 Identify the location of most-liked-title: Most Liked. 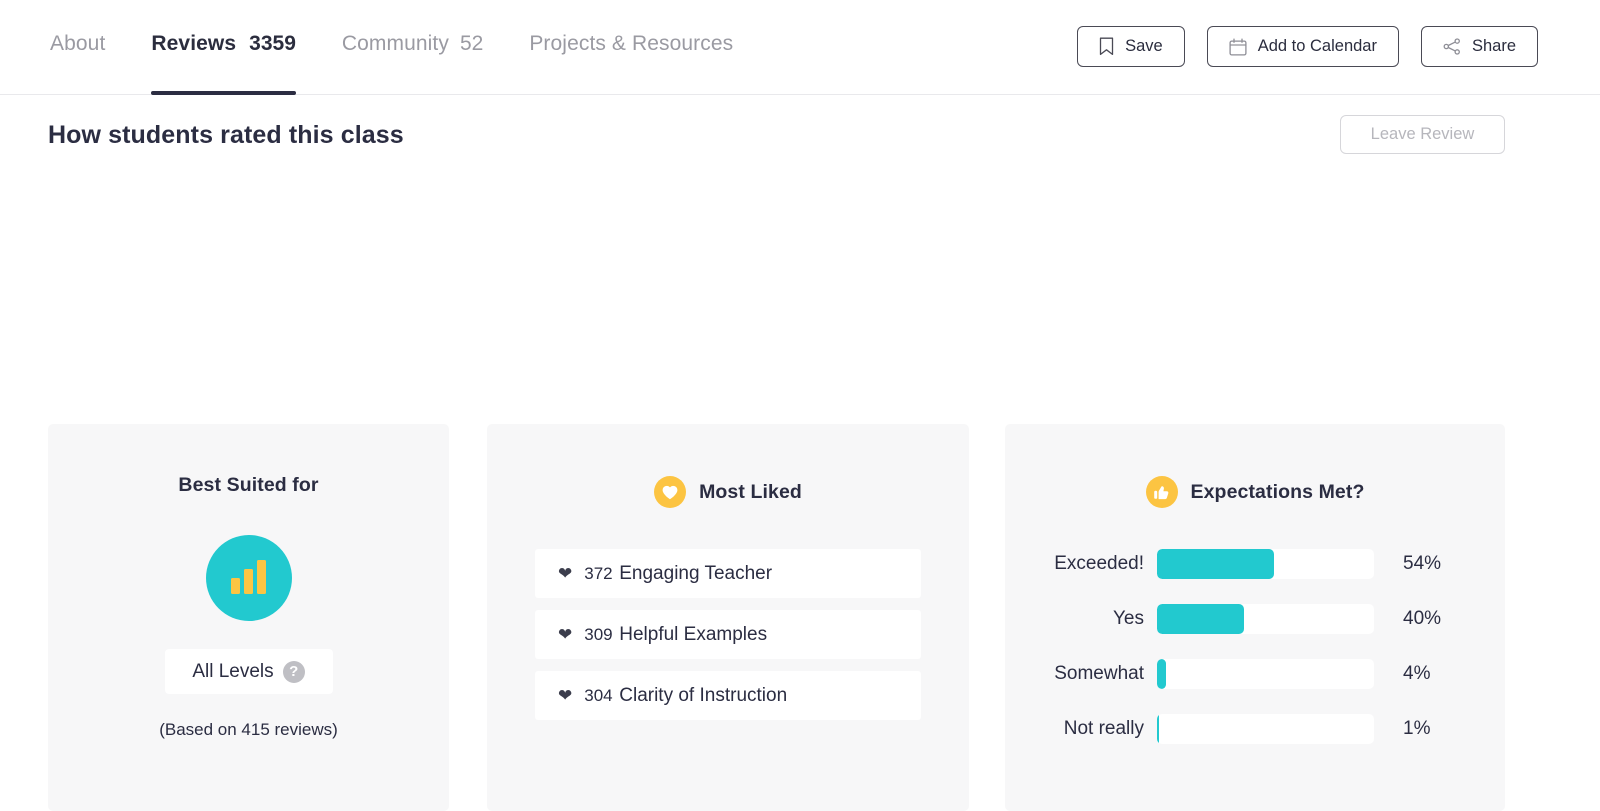
(750, 491).